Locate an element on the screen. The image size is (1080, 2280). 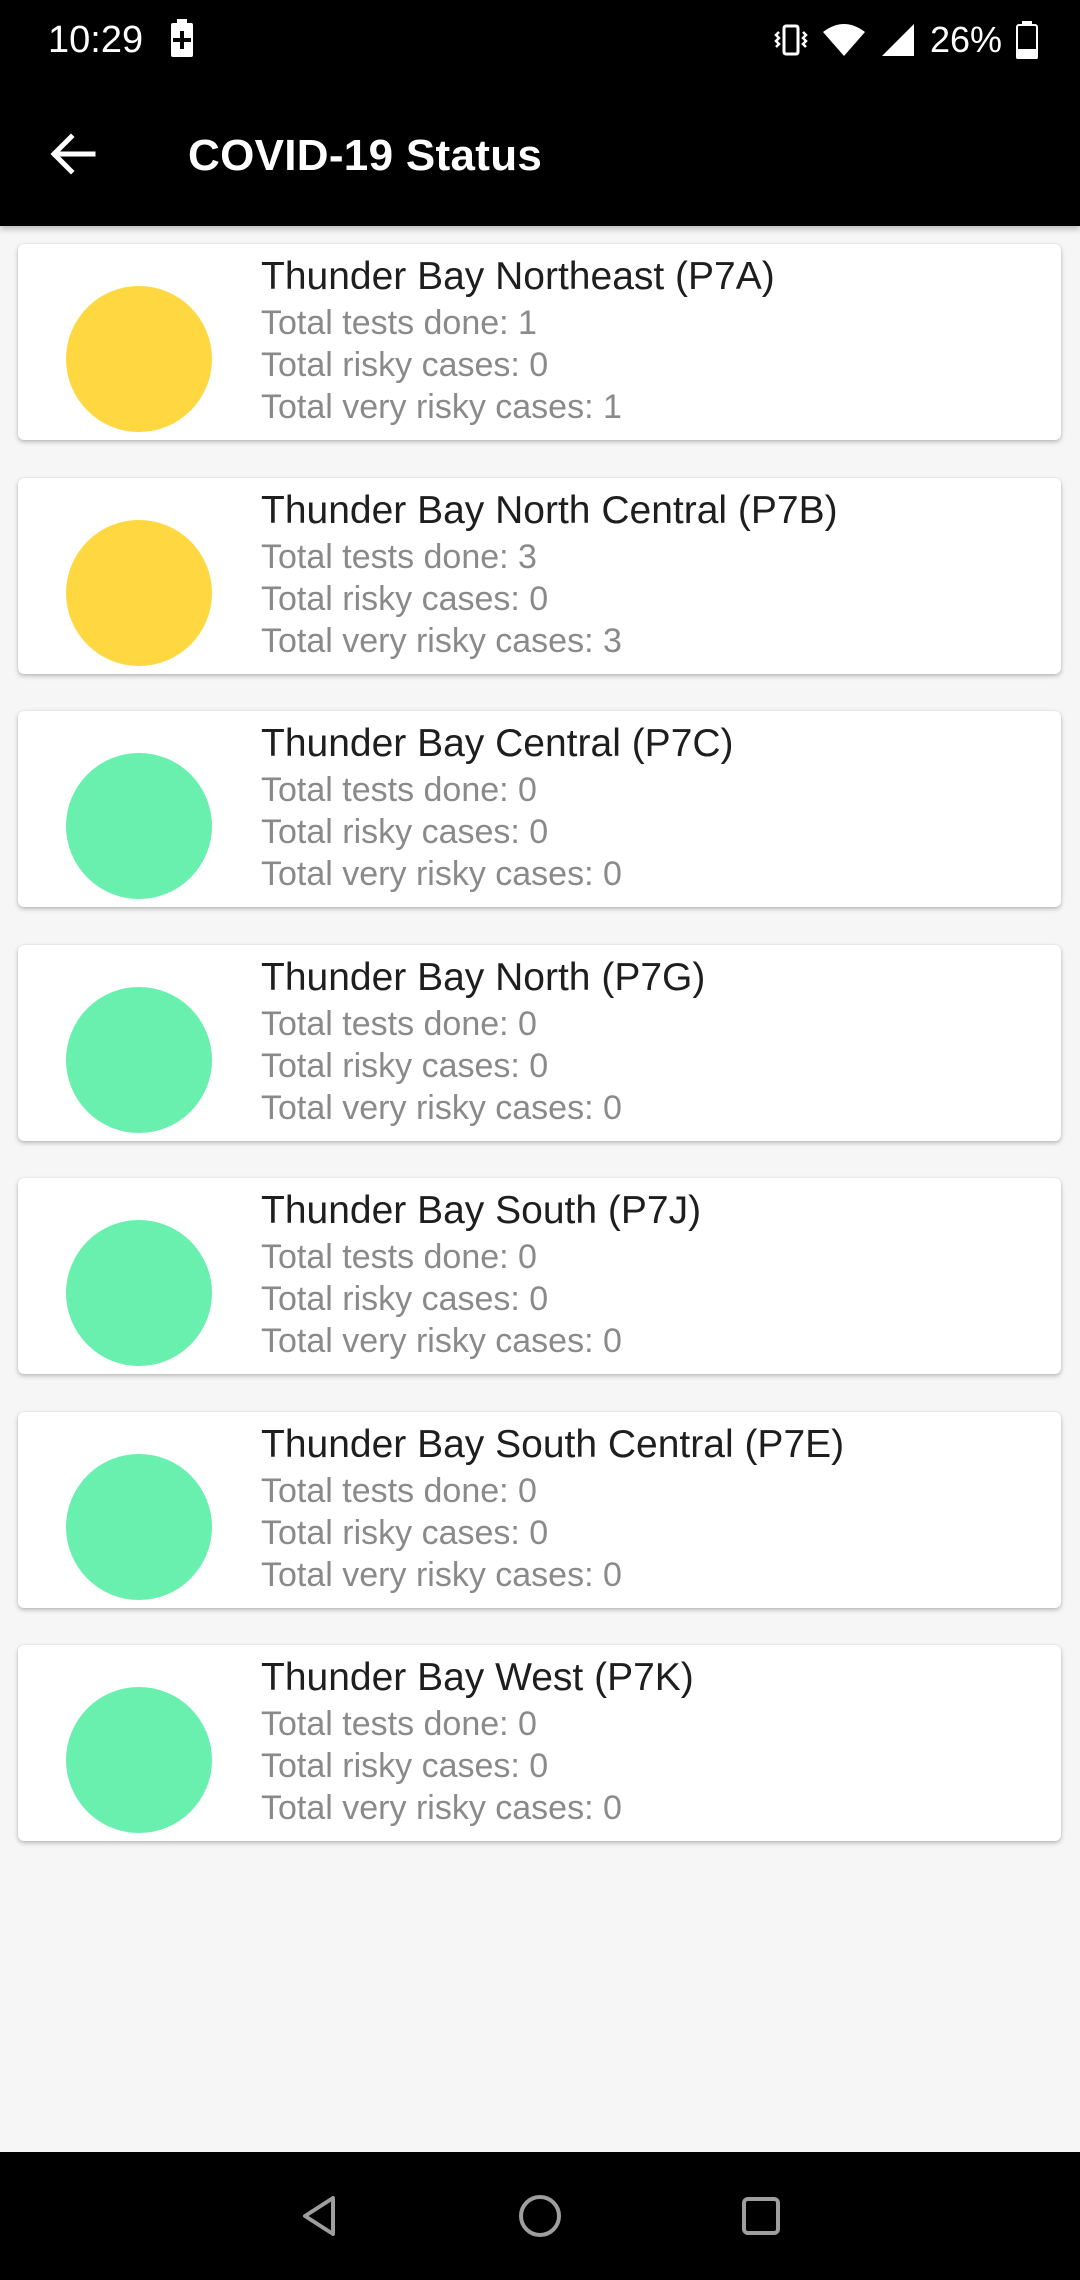
battery-icon is located at coordinates (1027, 40).